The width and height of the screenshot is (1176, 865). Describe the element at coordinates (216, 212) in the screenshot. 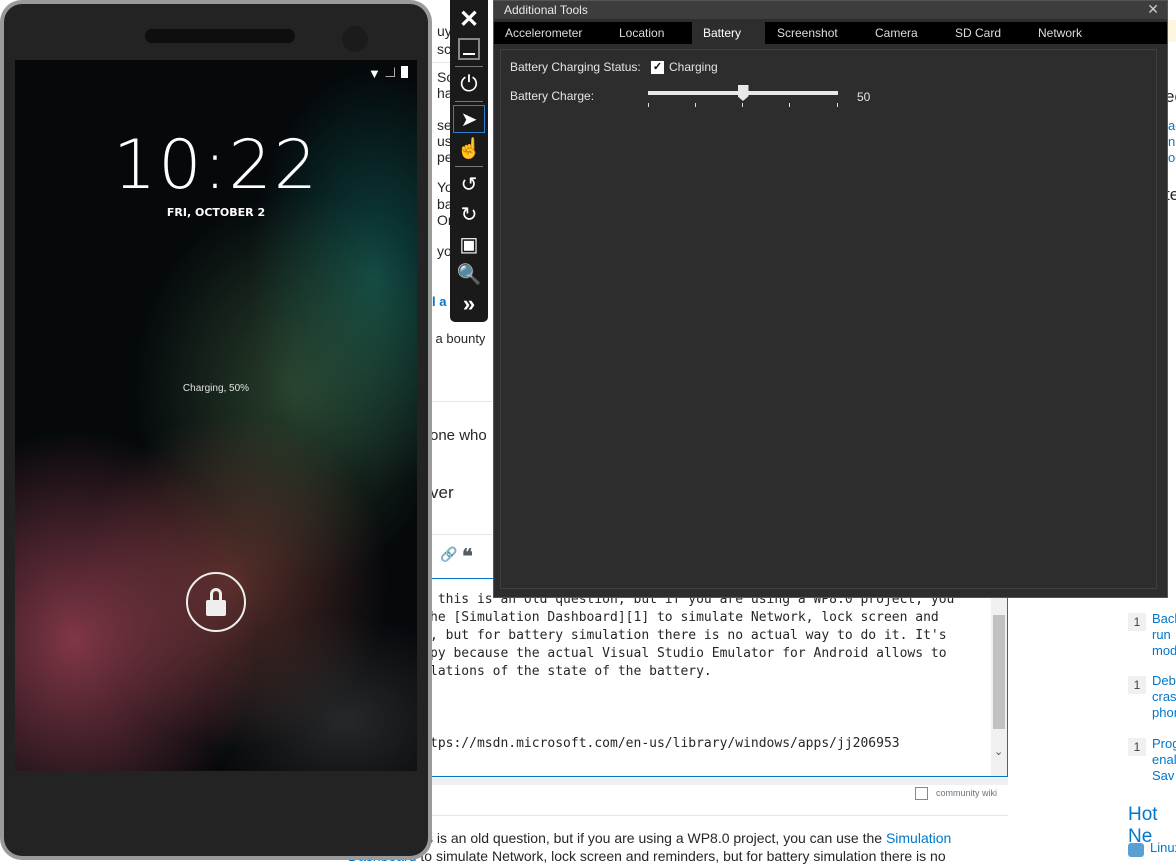

I see `lockscreen-date: FRI, OCTOBER 2` at that location.